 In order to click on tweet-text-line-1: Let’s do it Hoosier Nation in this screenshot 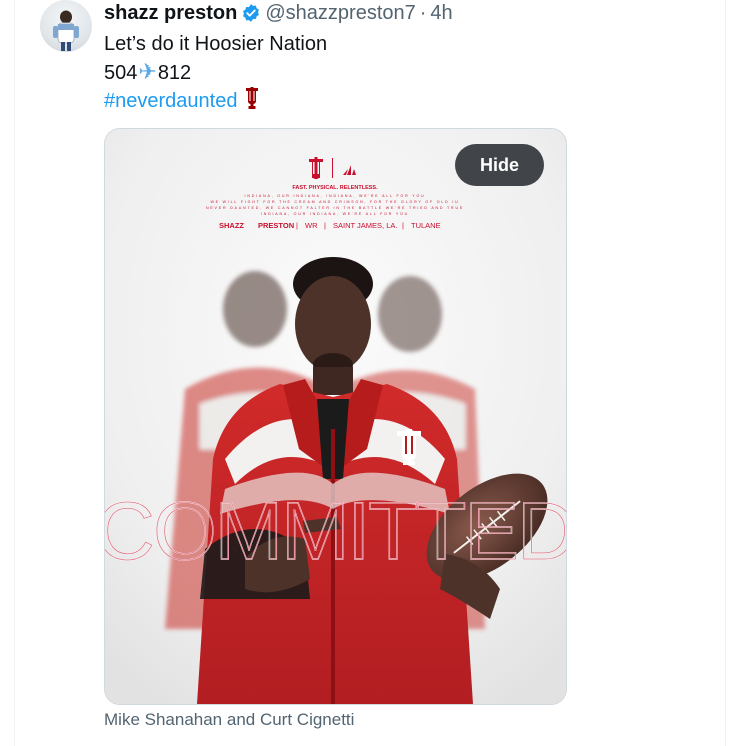, I will do `click(216, 44)`.